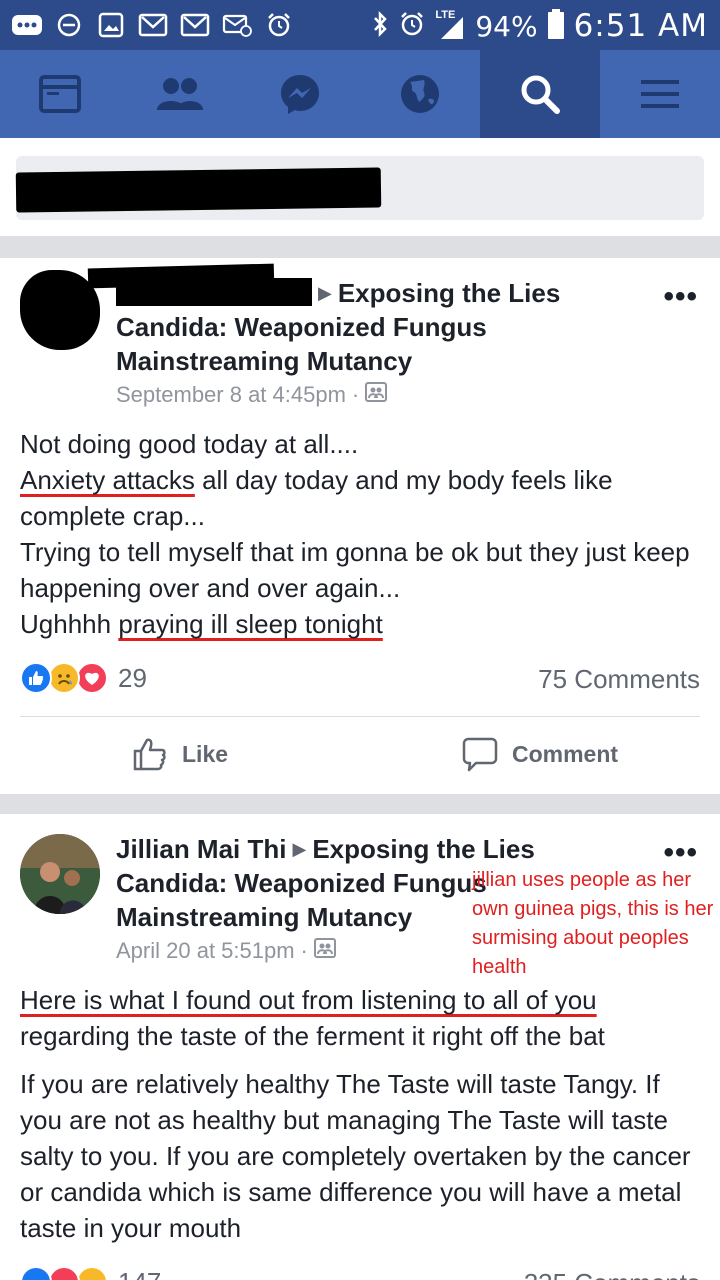 The width and height of the screenshot is (720, 1280). I want to click on search-bar, so click(360, 187).